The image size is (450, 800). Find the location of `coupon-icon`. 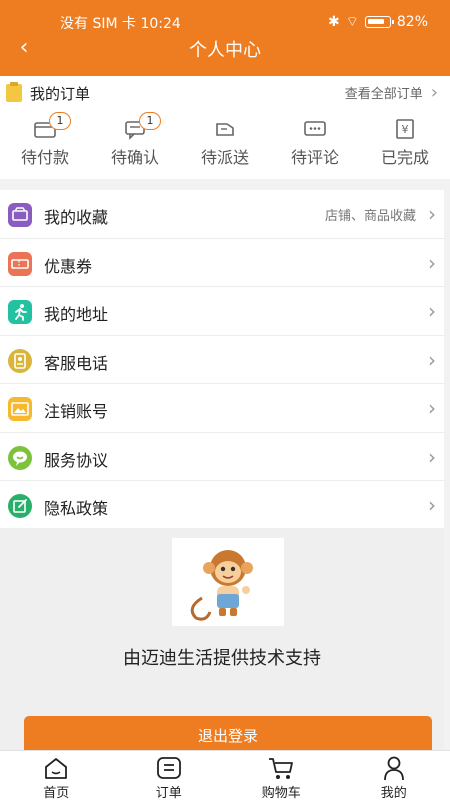

coupon-icon is located at coordinates (20, 263).